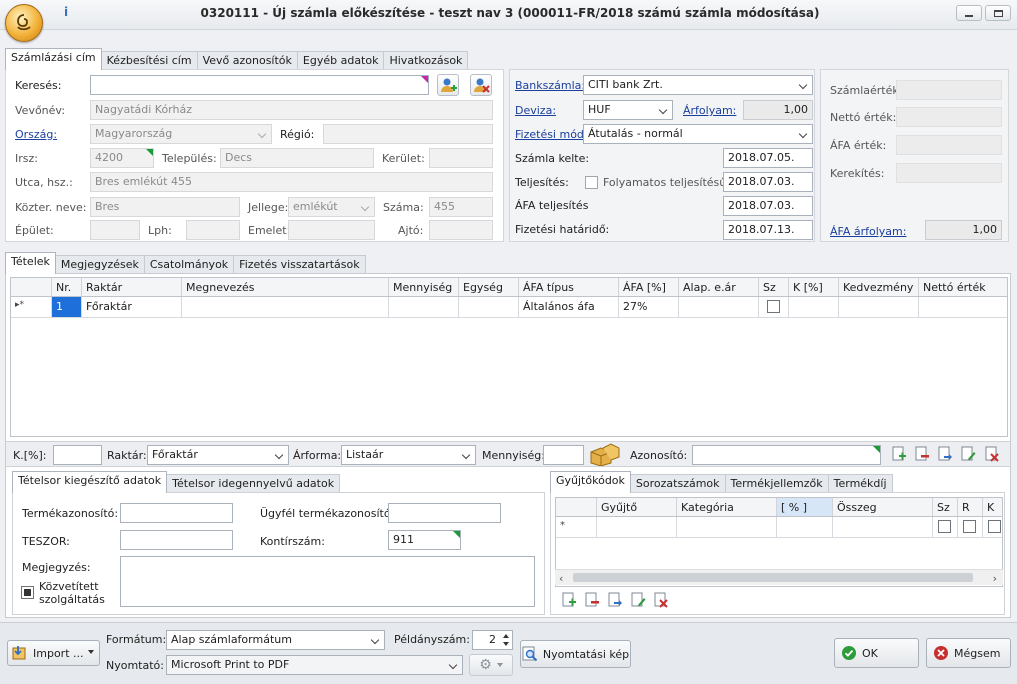  Describe the element at coordinates (408, 134) in the screenshot. I see `region-field` at that location.